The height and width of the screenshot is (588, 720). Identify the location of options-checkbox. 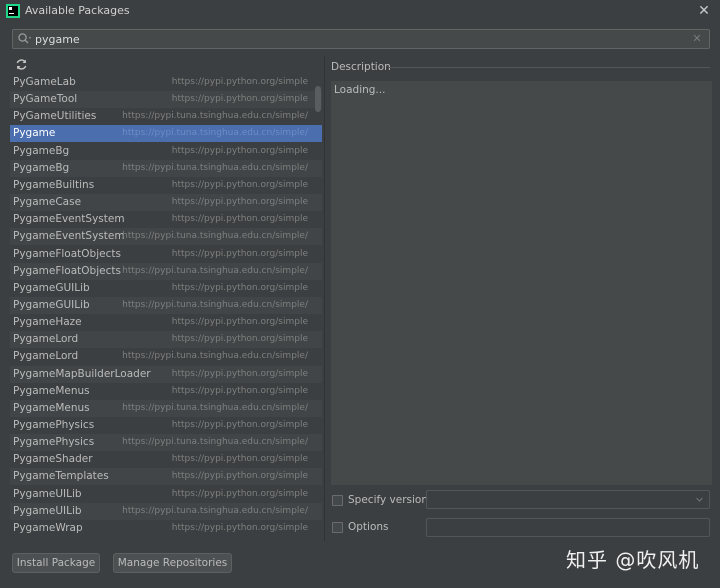
(337, 527).